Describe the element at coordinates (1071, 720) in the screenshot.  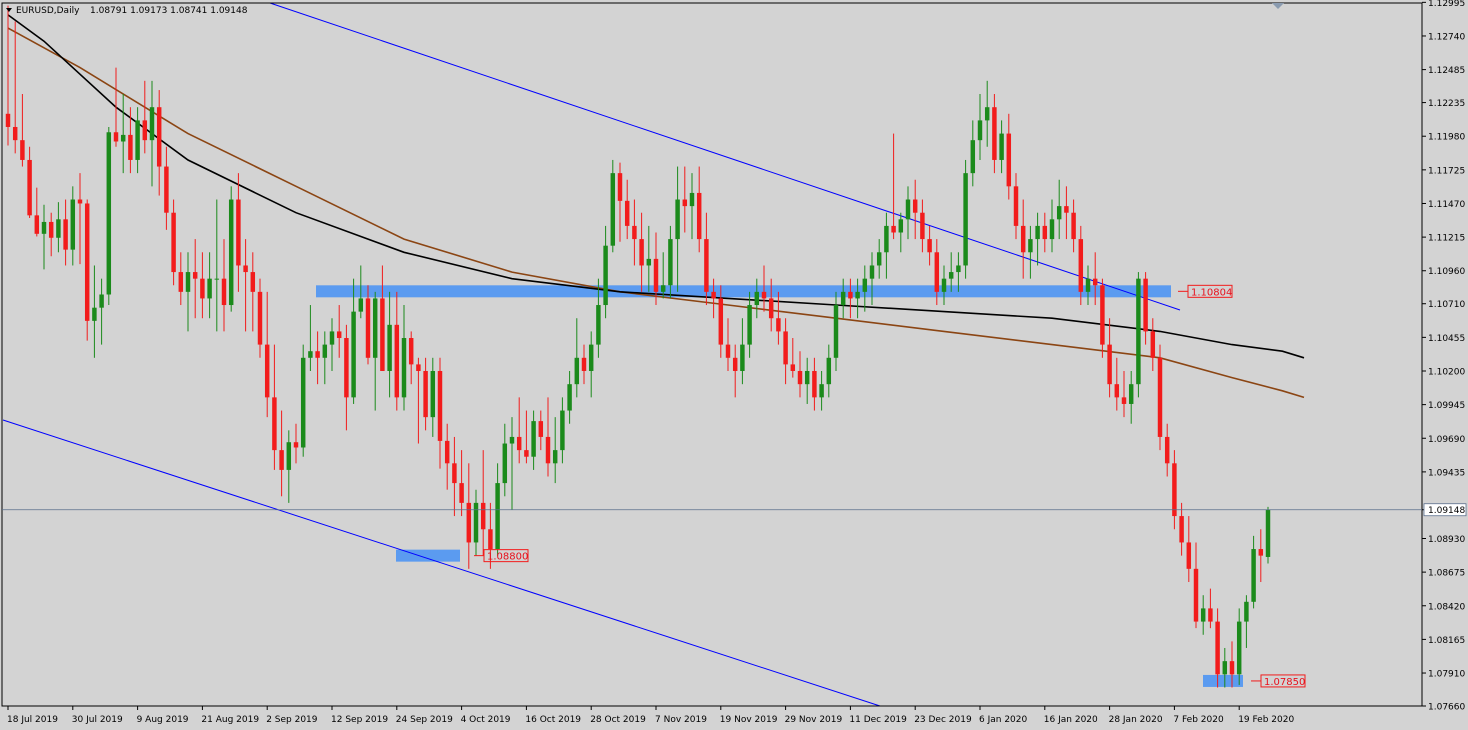
I see `time-tick-label: 16 Jan 2020` at that location.